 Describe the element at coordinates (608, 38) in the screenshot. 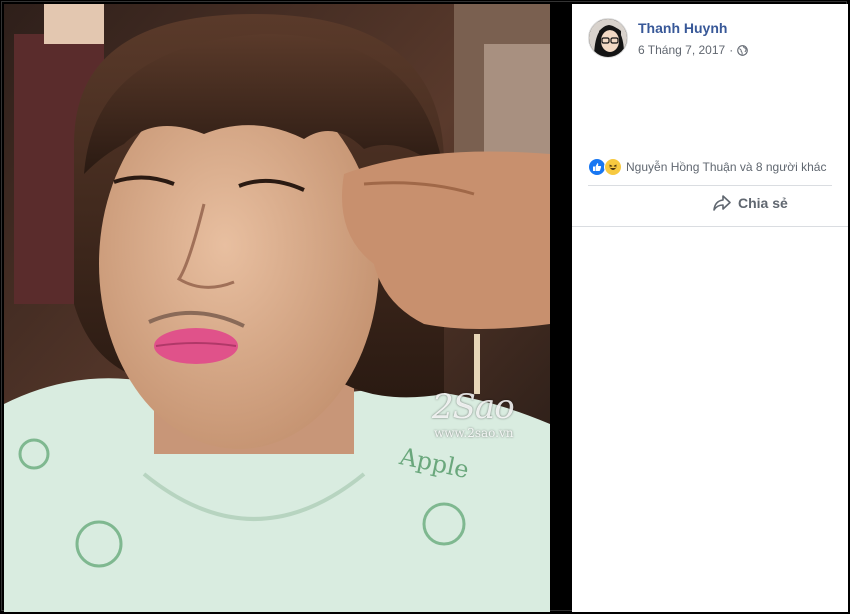

I see `avatar` at that location.